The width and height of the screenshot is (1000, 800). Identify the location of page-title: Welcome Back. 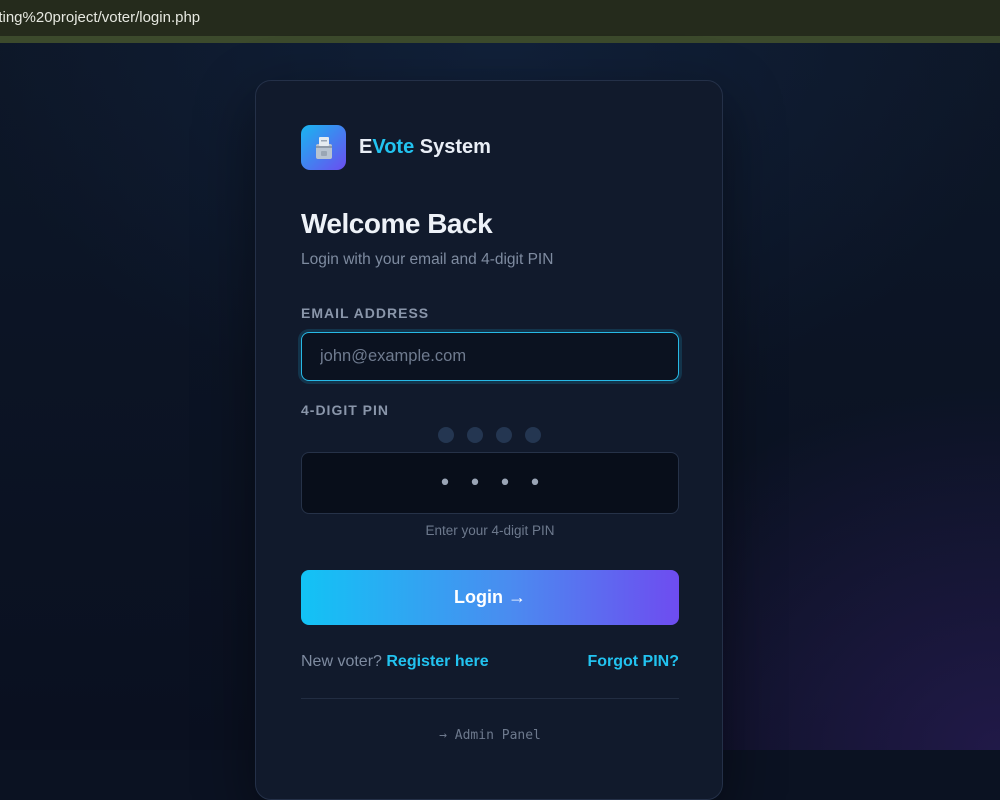
(397, 223).